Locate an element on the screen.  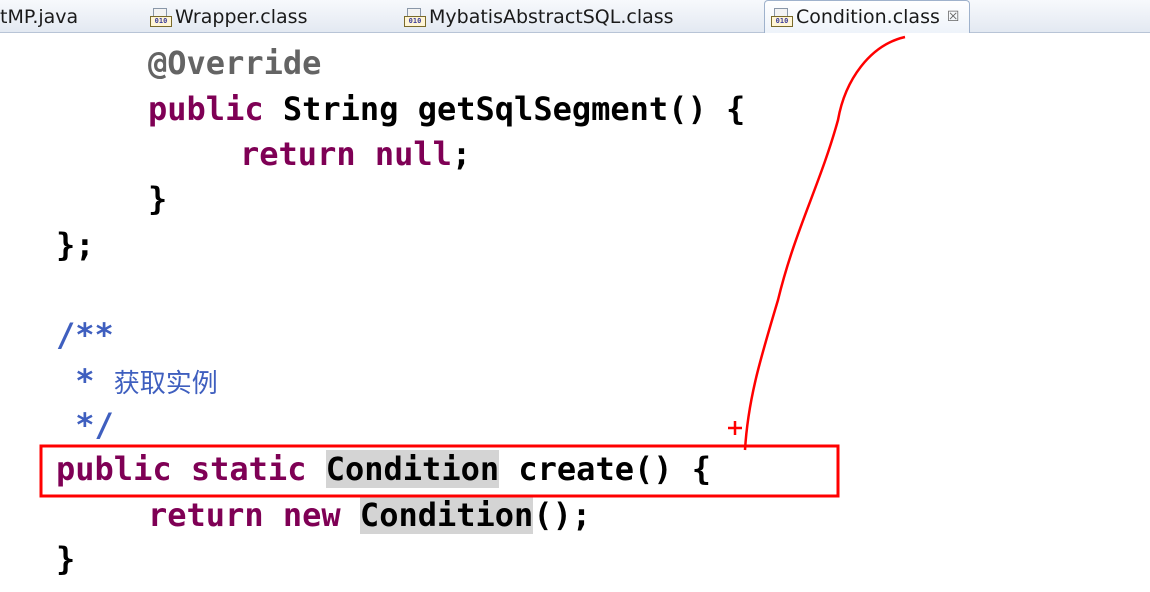
tab-label: tMP.java is located at coordinates (39, 16).